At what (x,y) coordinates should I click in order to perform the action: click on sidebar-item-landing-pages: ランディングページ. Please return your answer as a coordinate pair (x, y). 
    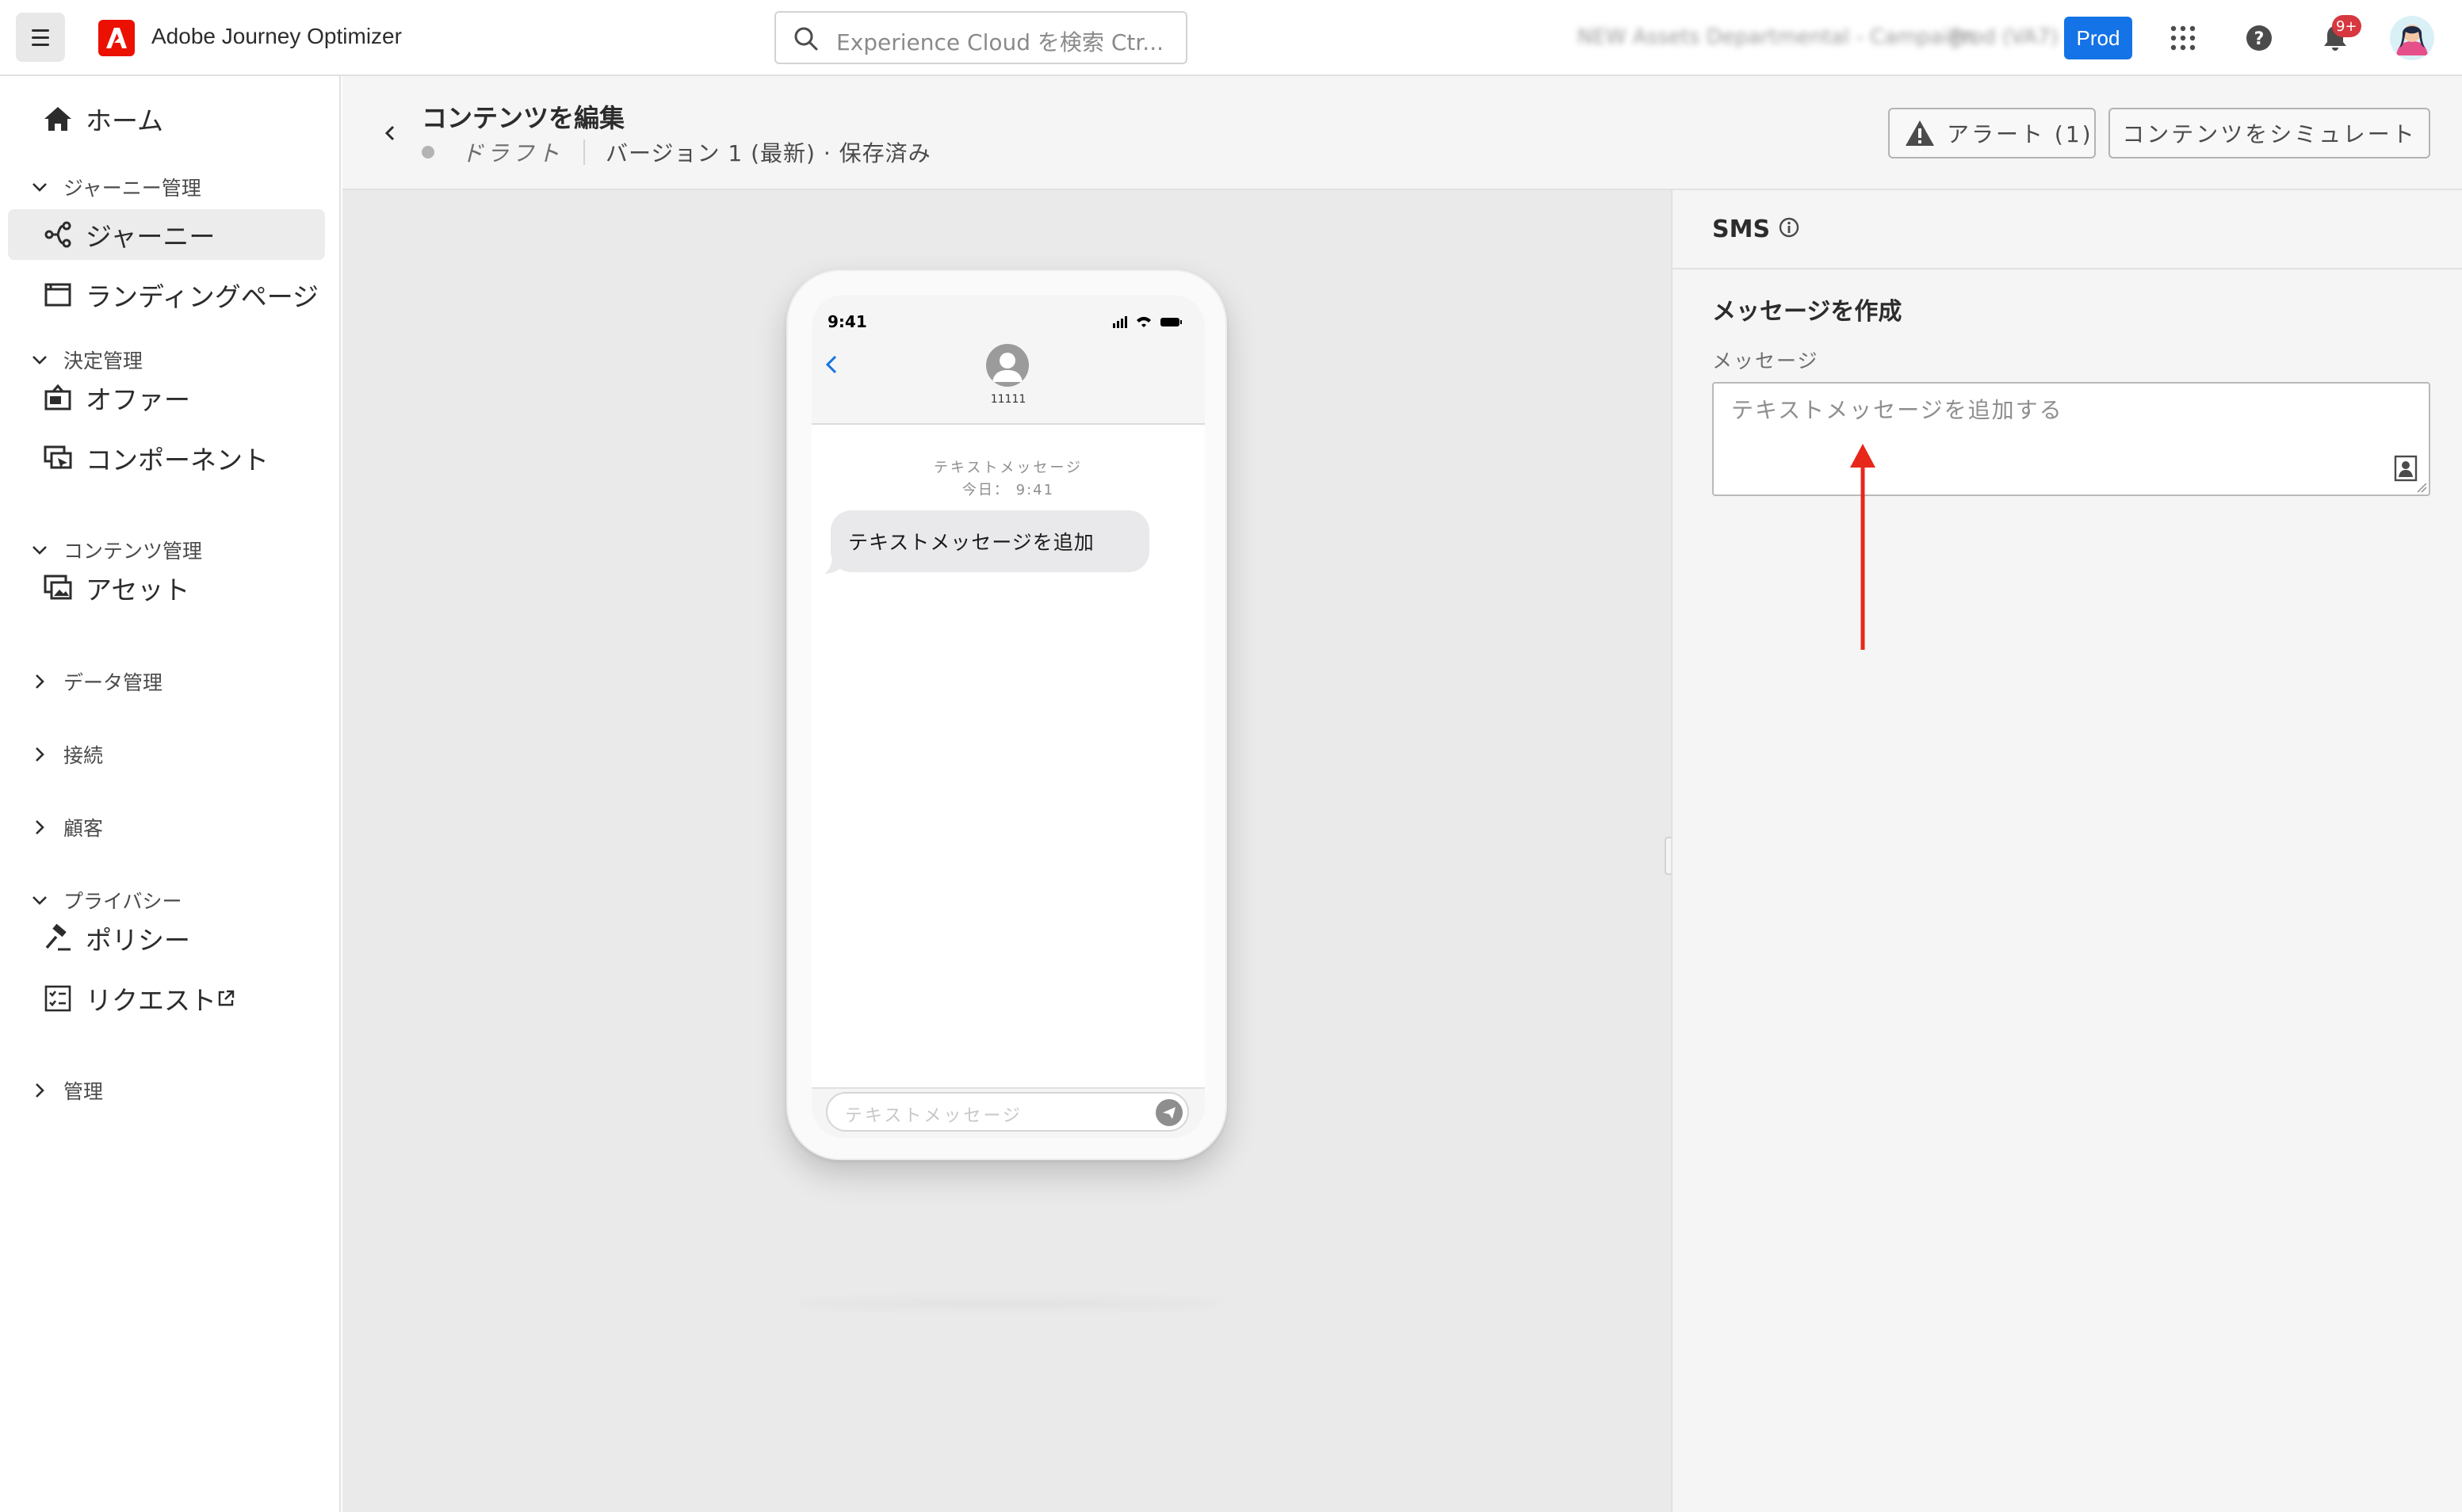
    Looking at the image, I should click on (166, 294).